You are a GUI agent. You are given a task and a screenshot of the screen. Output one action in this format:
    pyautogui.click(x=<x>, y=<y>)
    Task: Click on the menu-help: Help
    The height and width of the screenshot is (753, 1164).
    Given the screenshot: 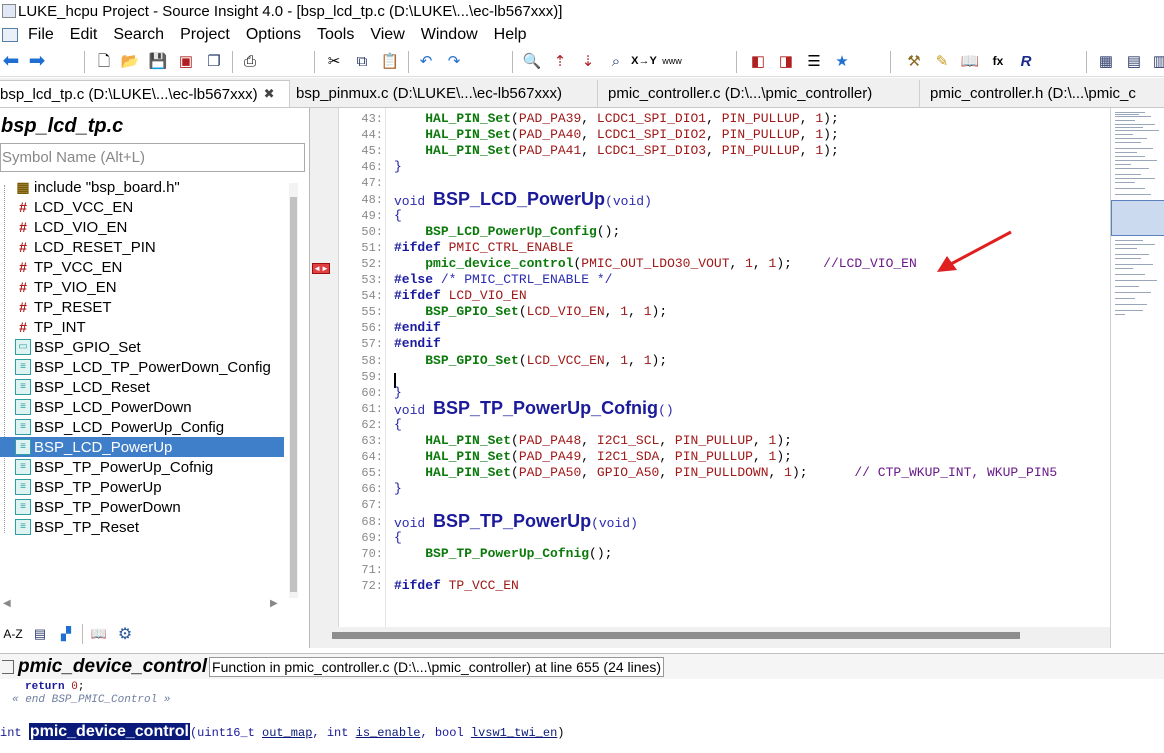 What is the action you would take?
    pyautogui.click(x=510, y=35)
    